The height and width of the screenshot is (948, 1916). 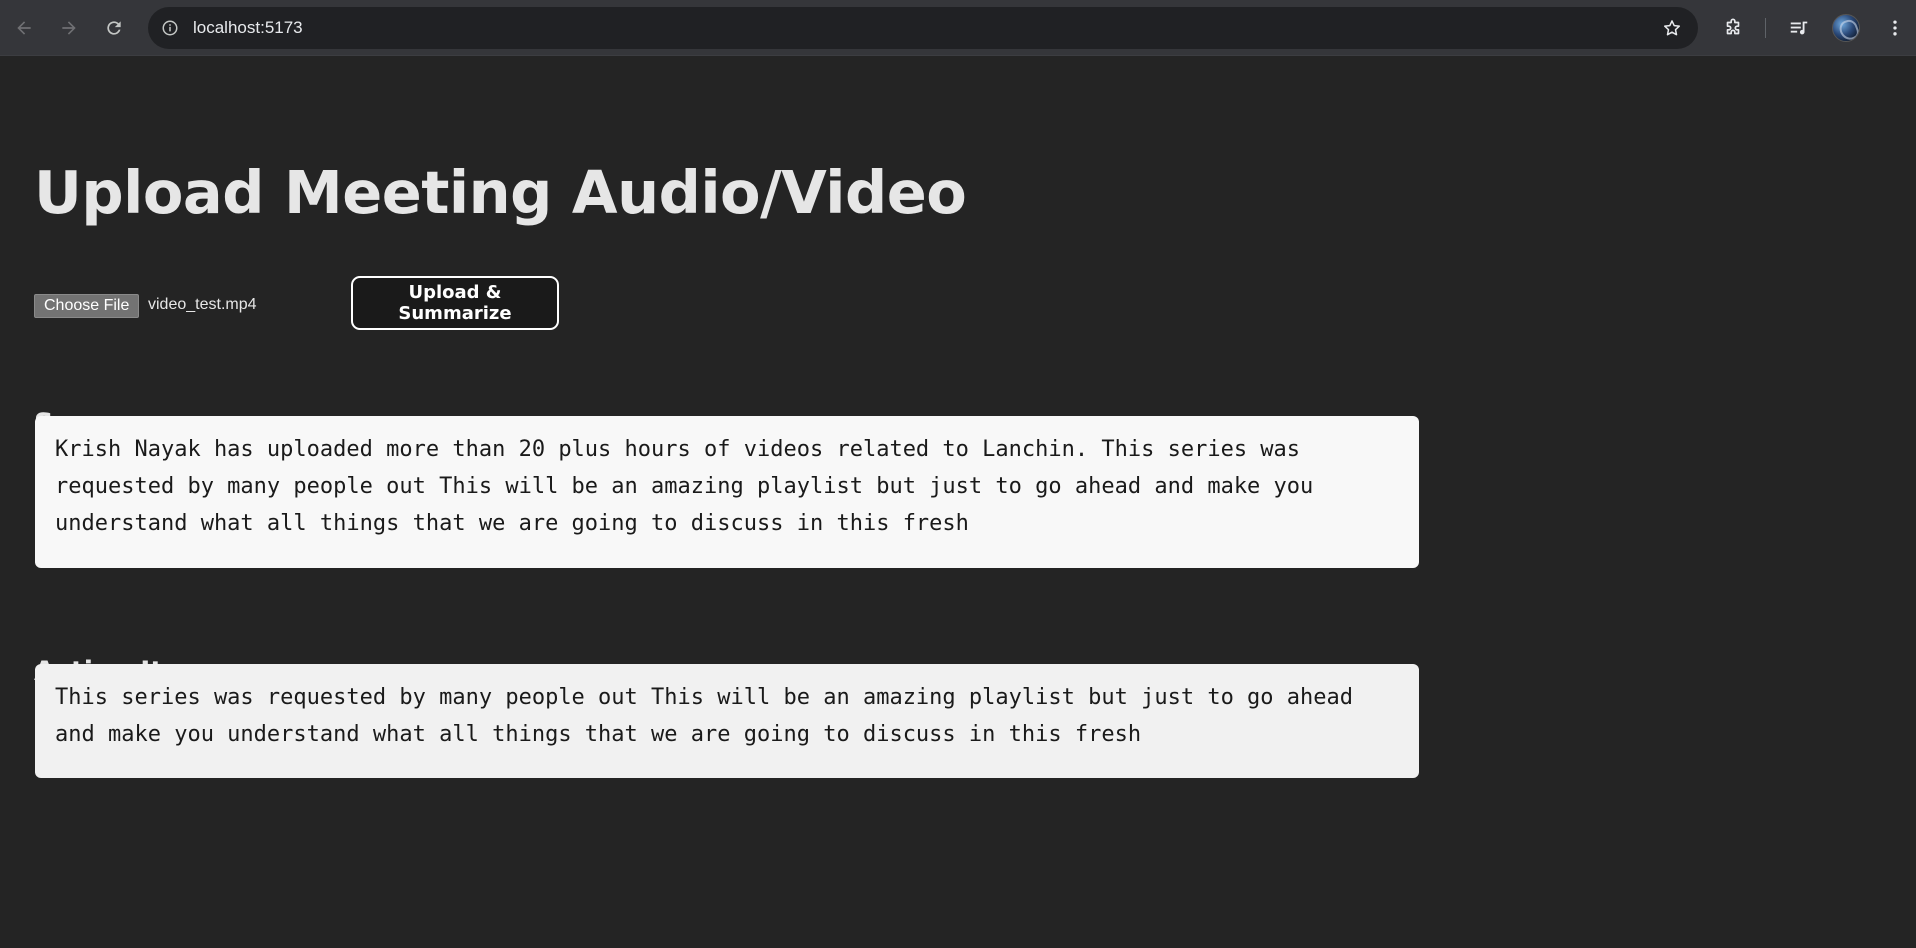 I want to click on kebab-menu-icon, so click(x=1895, y=28).